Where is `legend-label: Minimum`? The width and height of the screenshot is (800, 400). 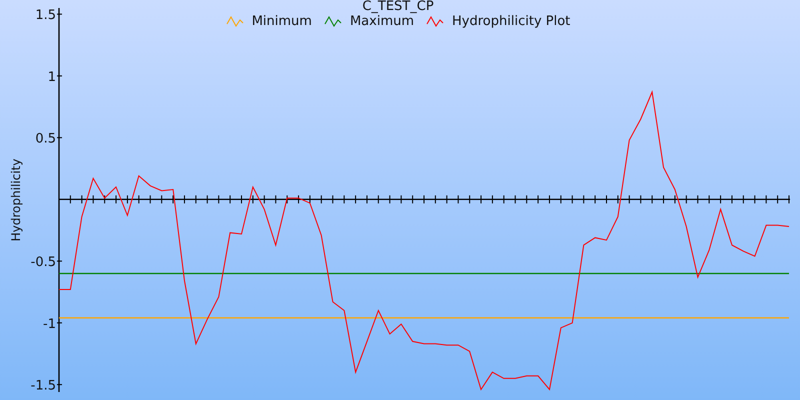 legend-label: Minimum is located at coordinates (282, 22).